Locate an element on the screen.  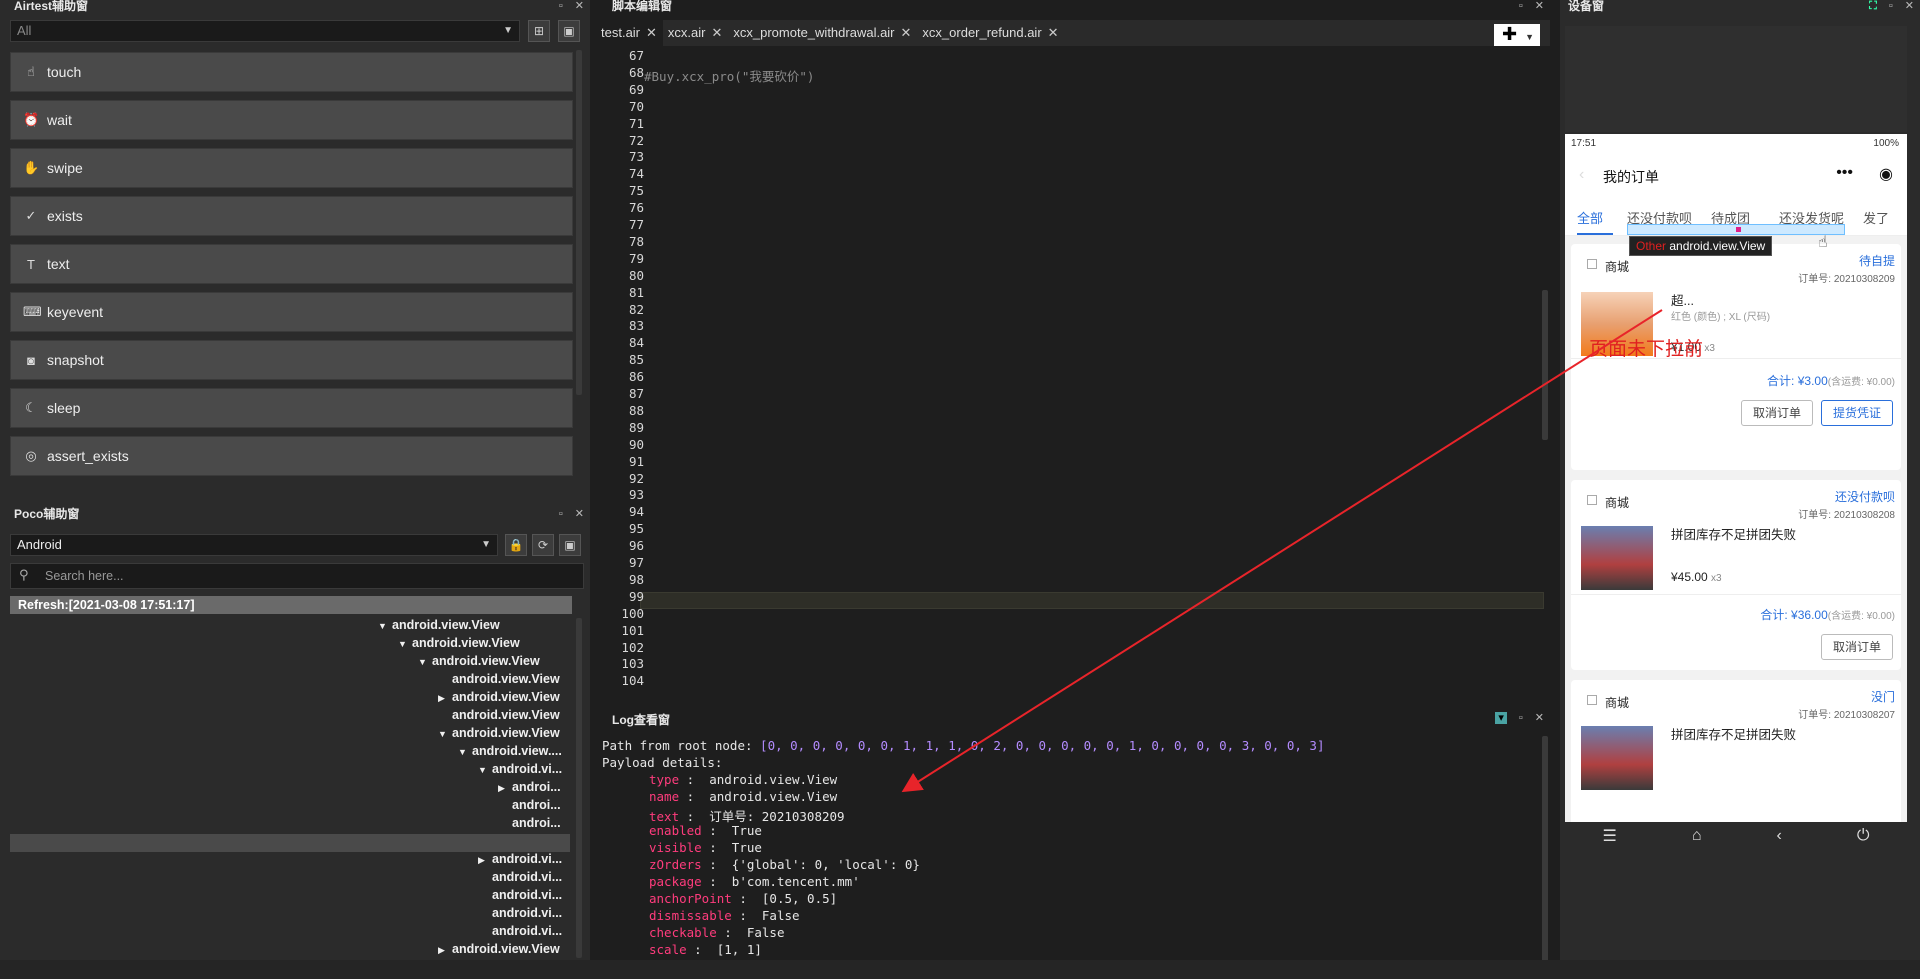
api-exists-button: ✓ exists is located at coordinates (291, 216).